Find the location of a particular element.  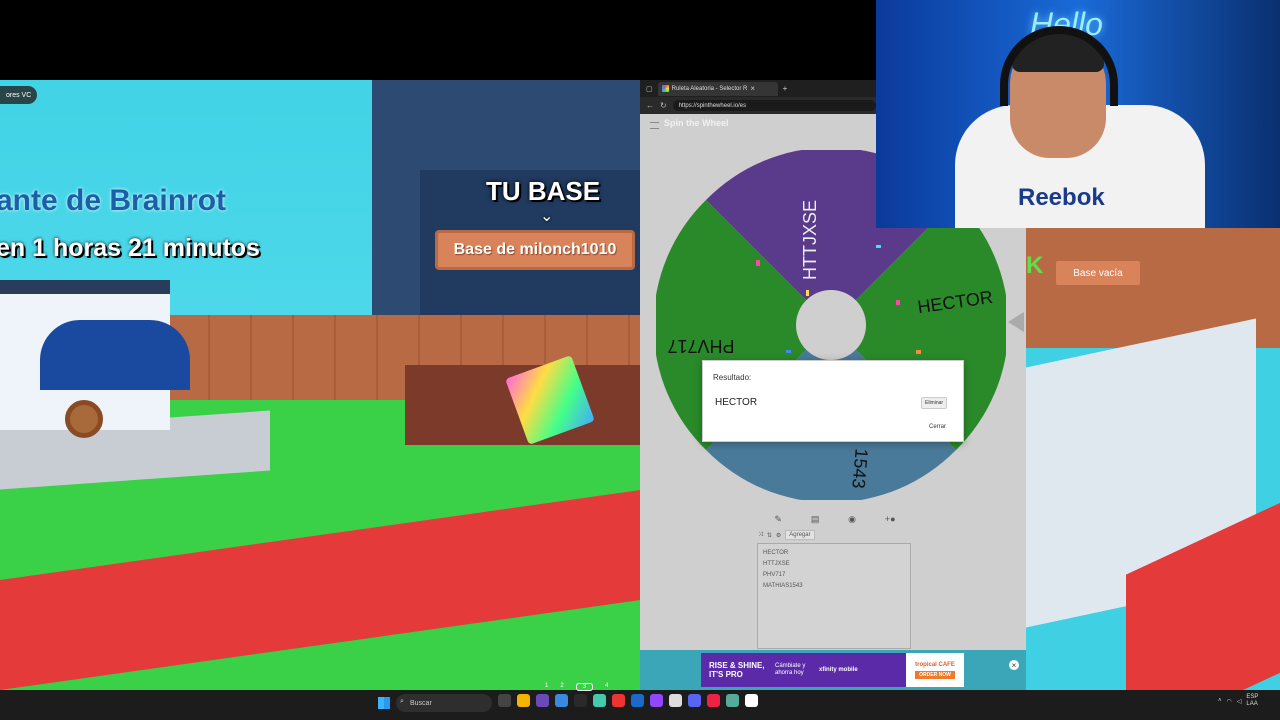

editor-toolbar: ✎ ▤ ◉ +● is located at coordinates (835, 519).